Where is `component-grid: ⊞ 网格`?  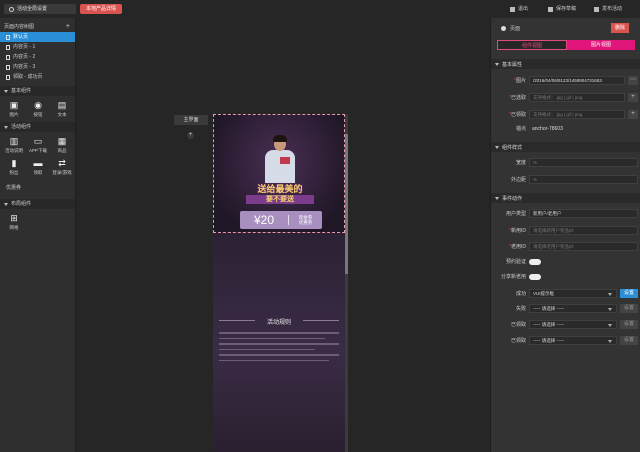
component-grid: ⊞ 网格 is located at coordinates (14, 222).